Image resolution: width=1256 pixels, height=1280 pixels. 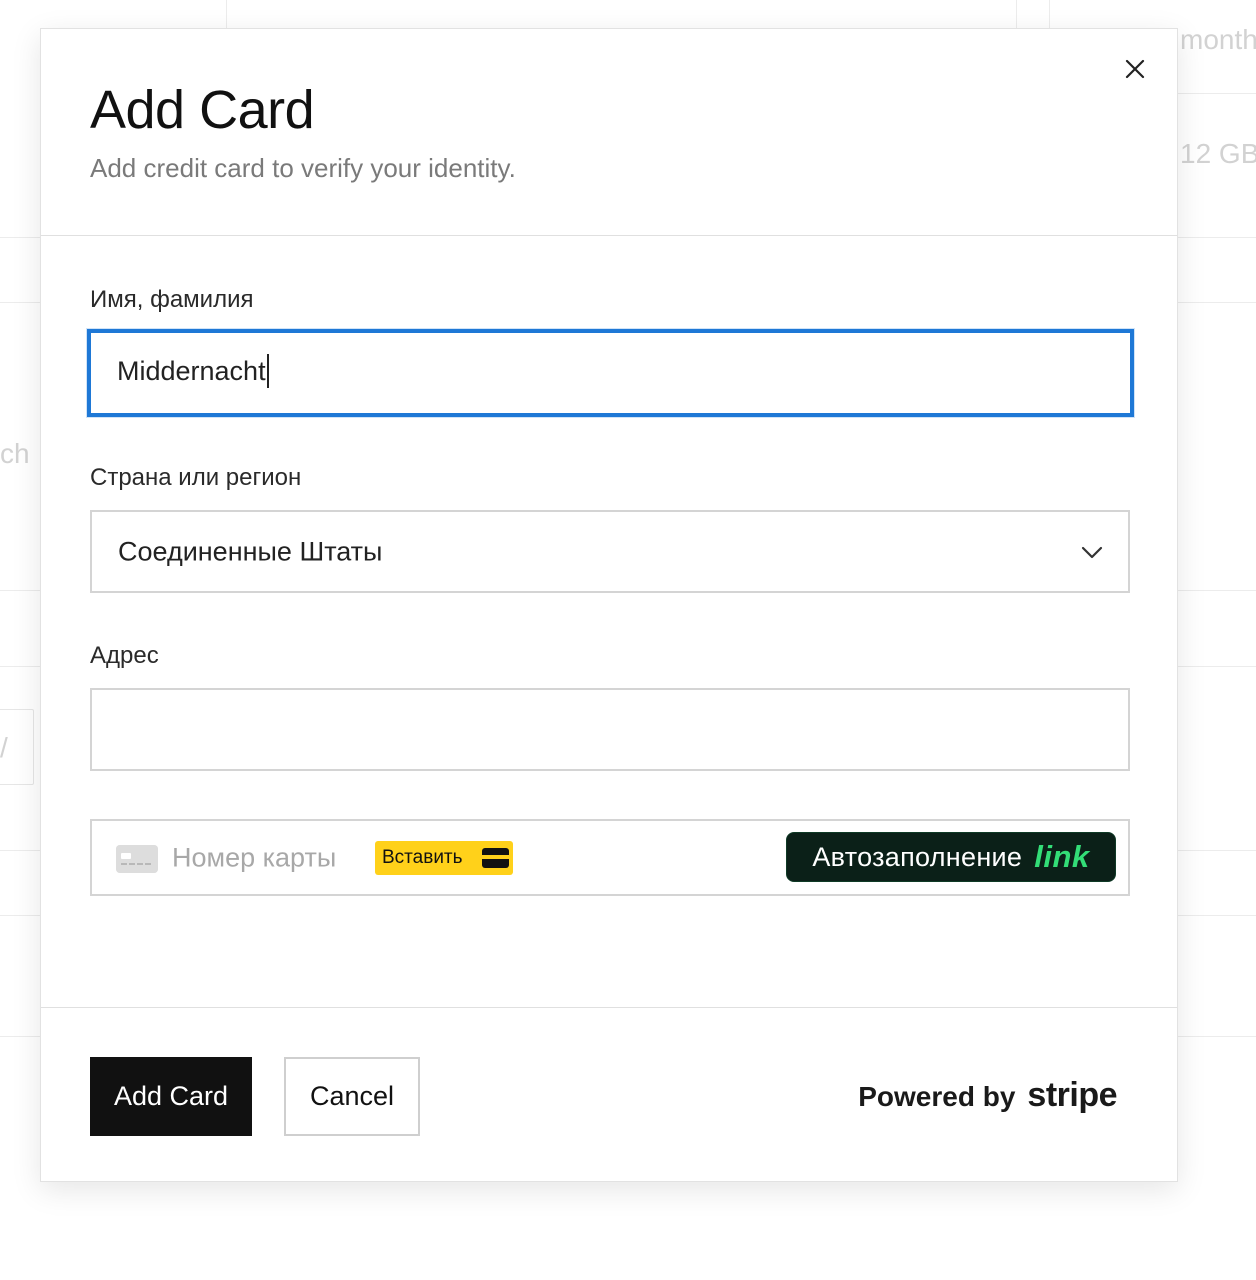 I want to click on bg-text-partial: /, so click(x=4, y=747).